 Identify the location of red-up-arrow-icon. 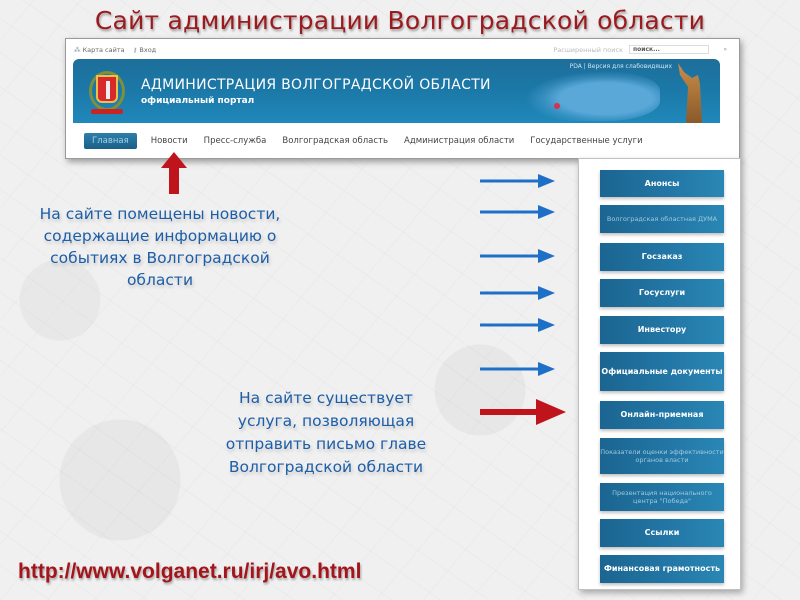
(174, 173).